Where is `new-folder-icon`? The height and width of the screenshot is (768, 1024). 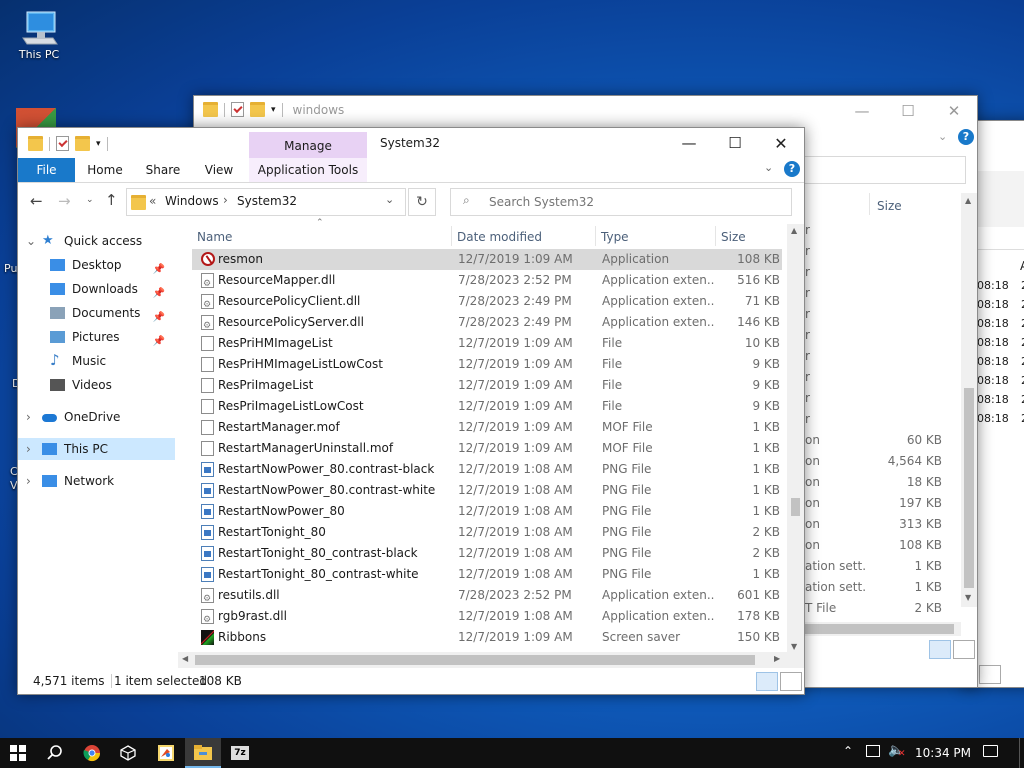 new-folder-icon is located at coordinates (257, 109).